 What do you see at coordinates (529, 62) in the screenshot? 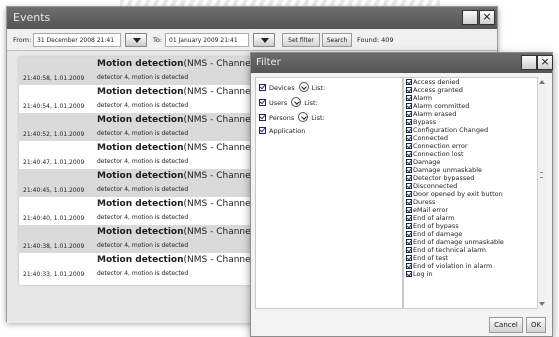
I see `filter-minimize-button` at bounding box center [529, 62].